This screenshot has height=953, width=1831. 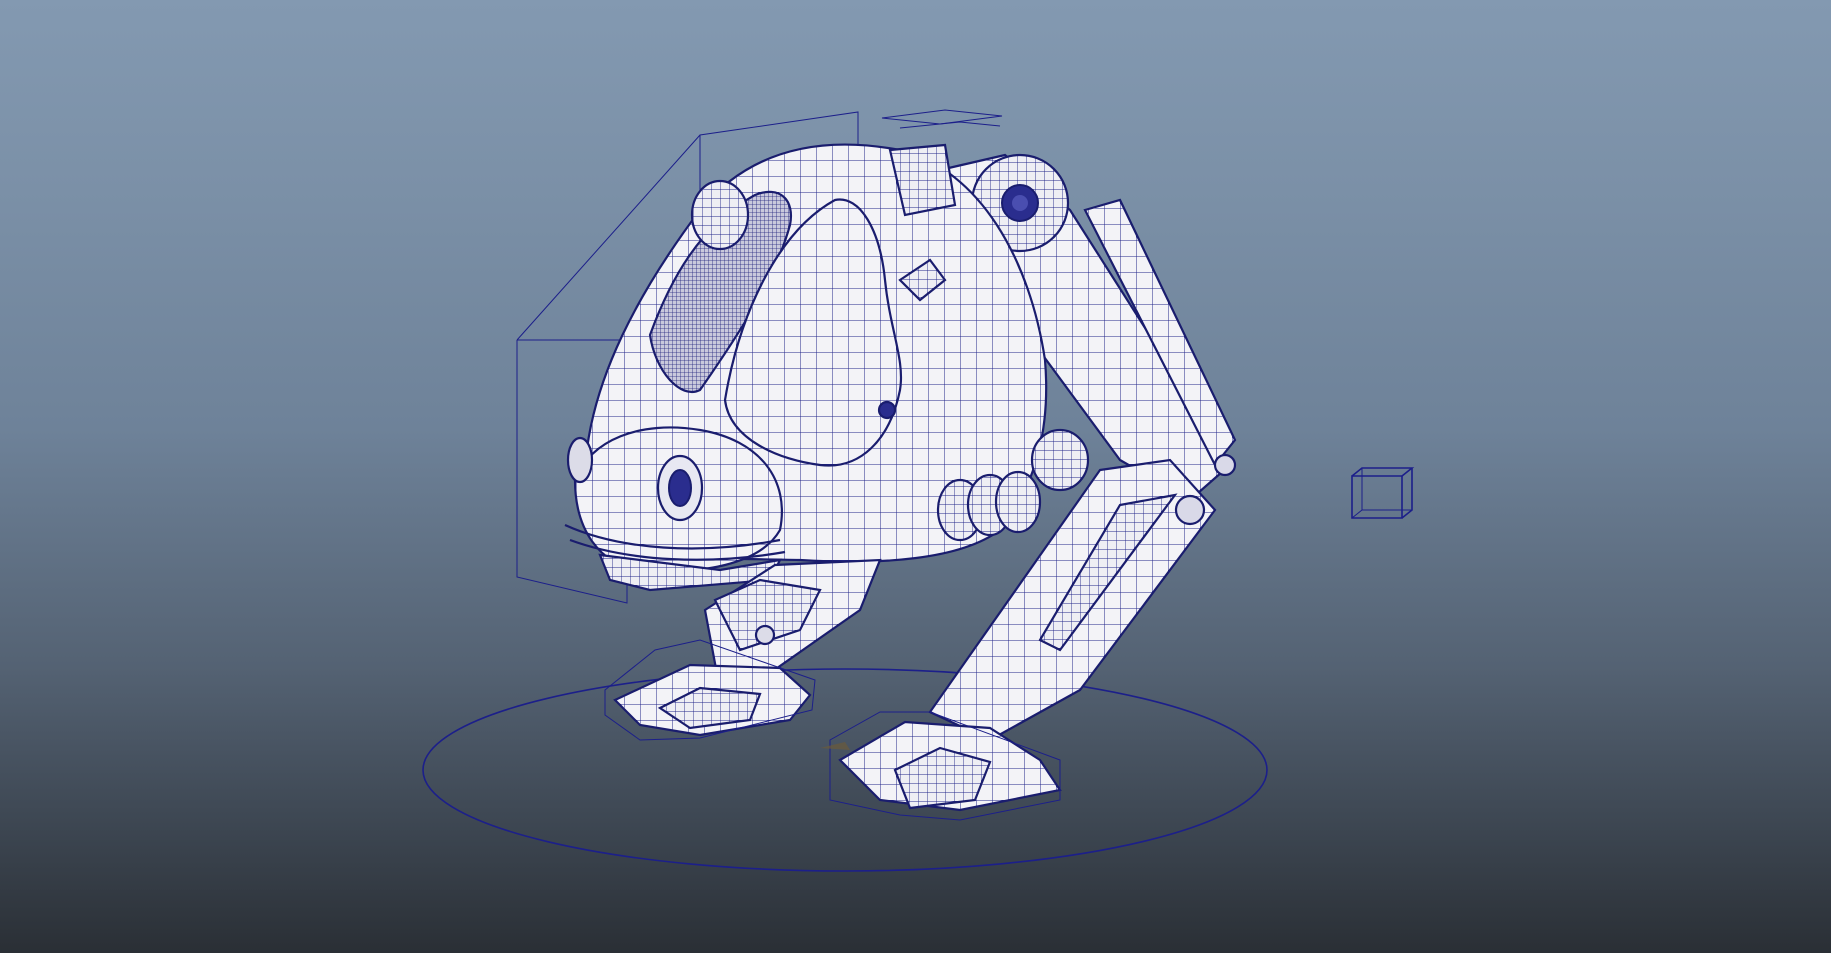 What do you see at coordinates (989, 506) in the screenshot?
I see `belly-rings` at bounding box center [989, 506].